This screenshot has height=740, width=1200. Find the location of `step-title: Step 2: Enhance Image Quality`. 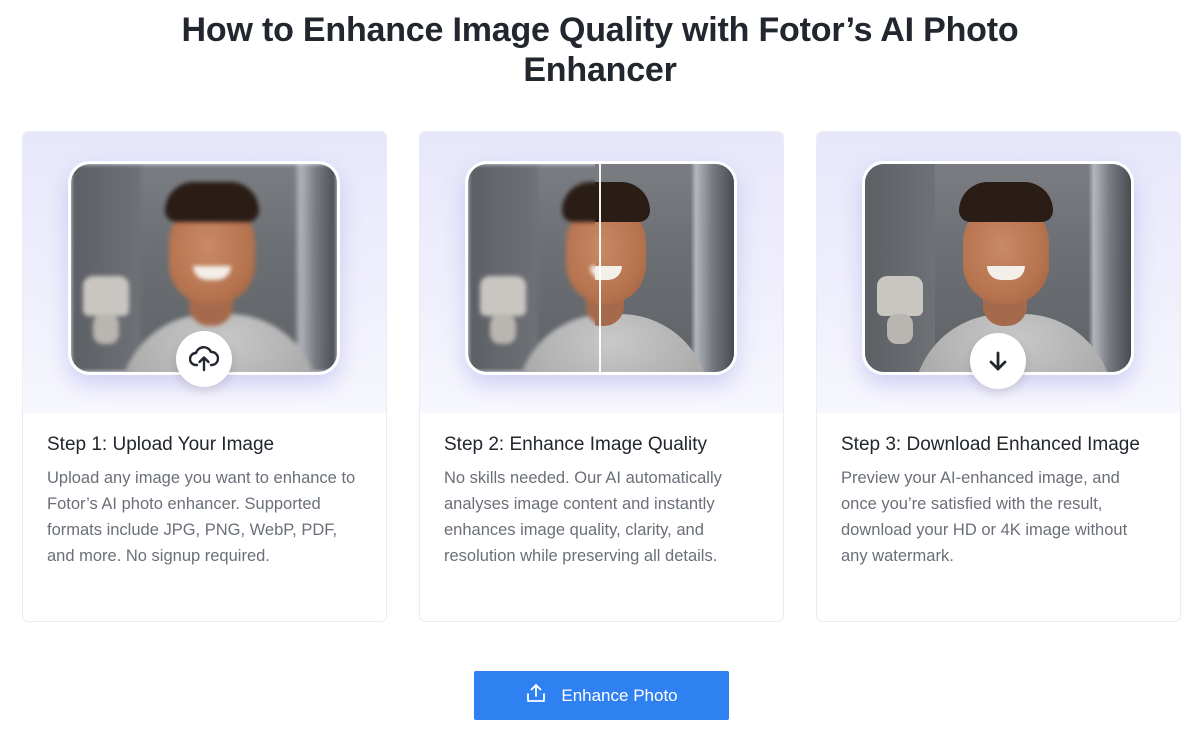

step-title: Step 2: Enhance Image Quality is located at coordinates (575, 444).